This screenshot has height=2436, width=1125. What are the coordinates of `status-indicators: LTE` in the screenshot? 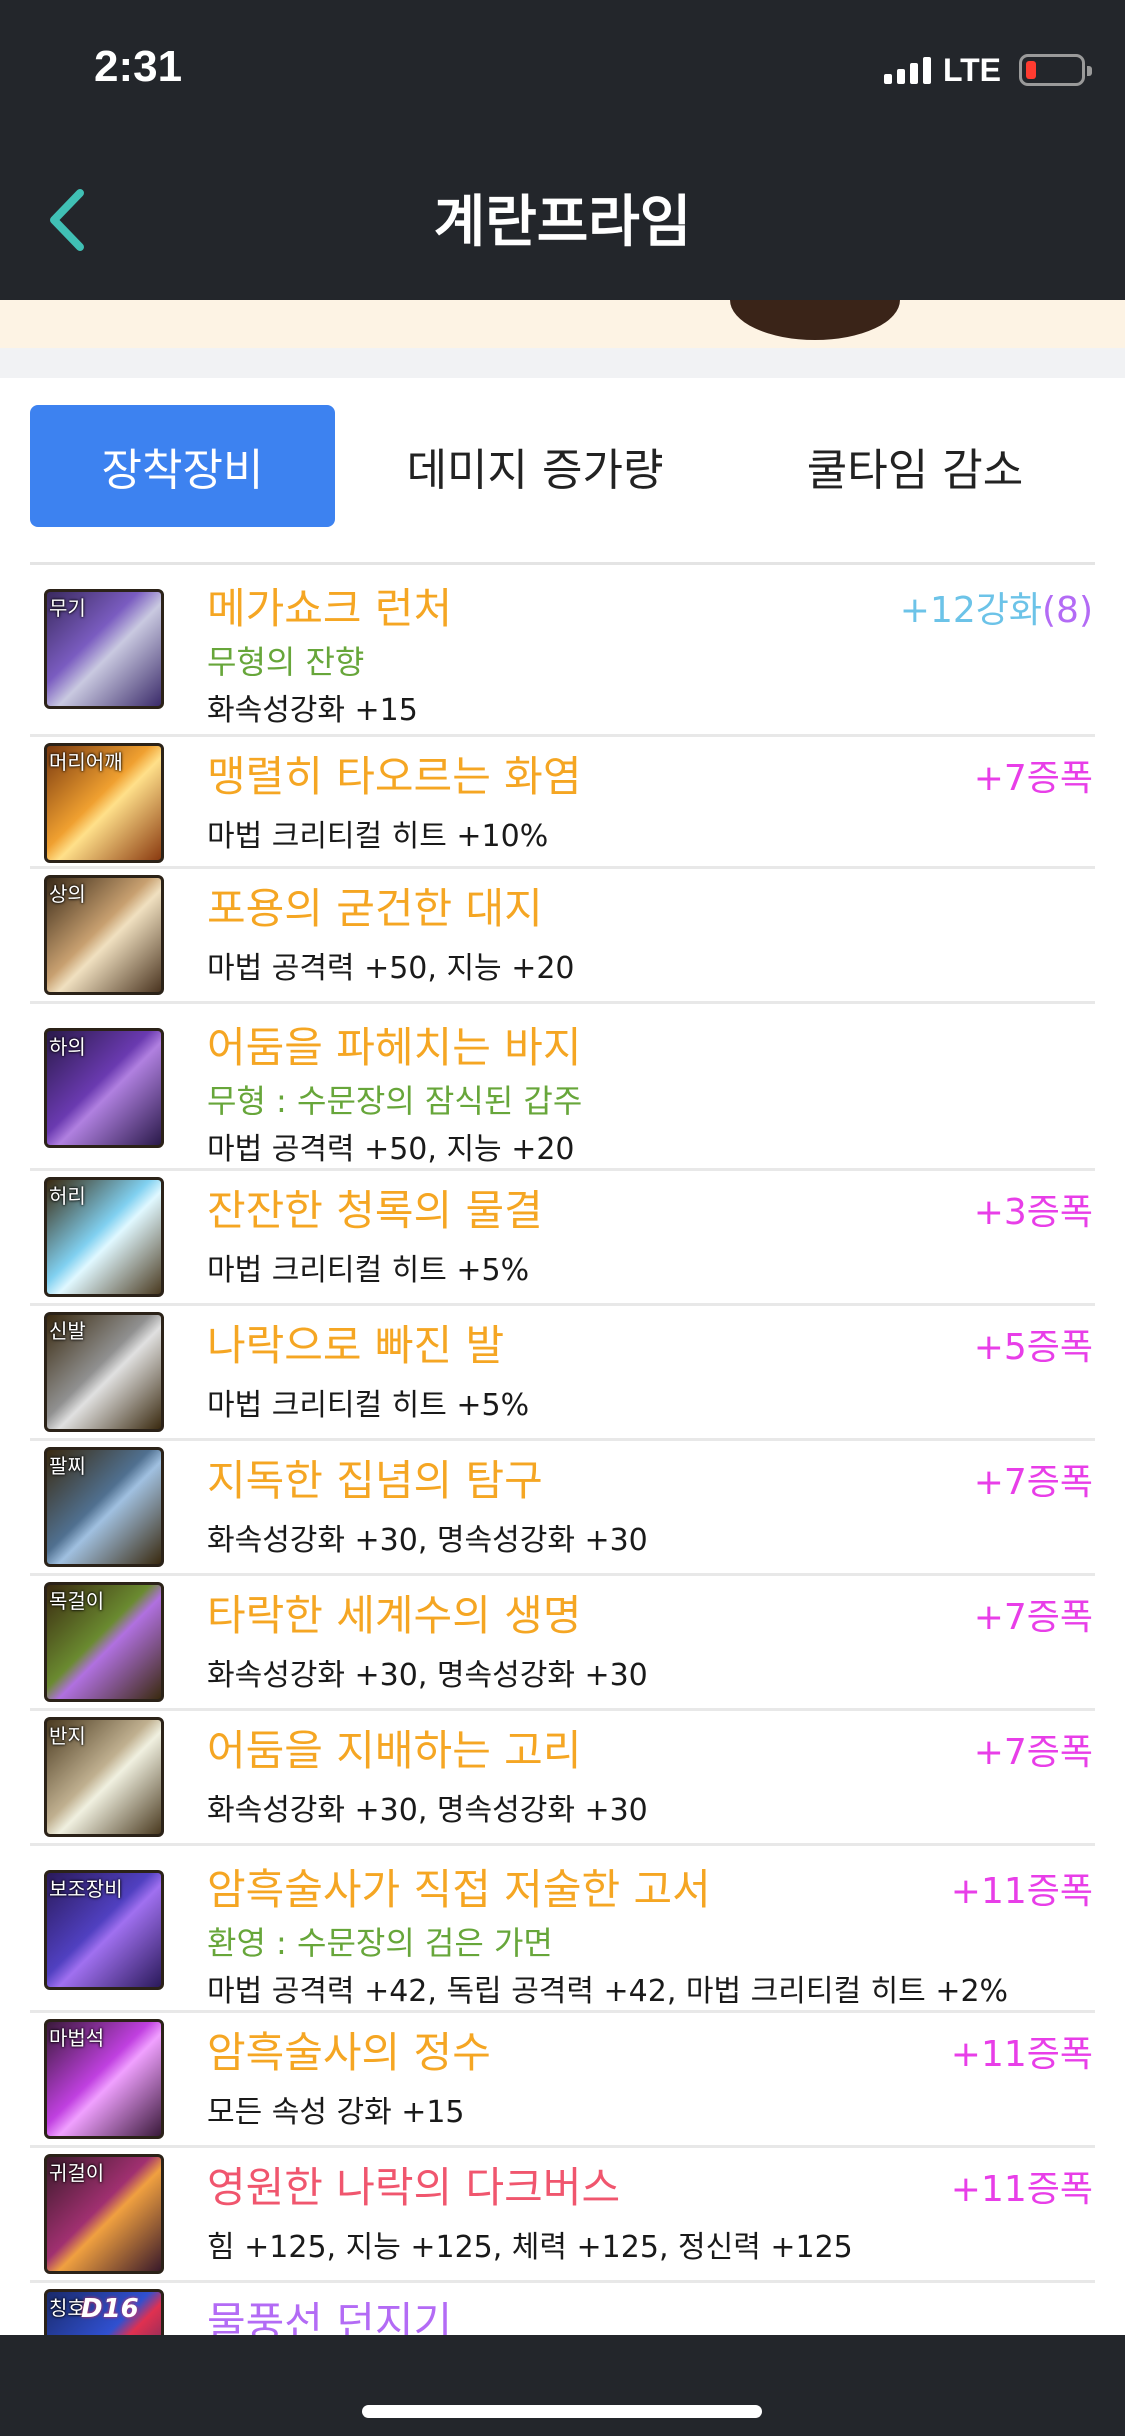 It's located at (987, 69).